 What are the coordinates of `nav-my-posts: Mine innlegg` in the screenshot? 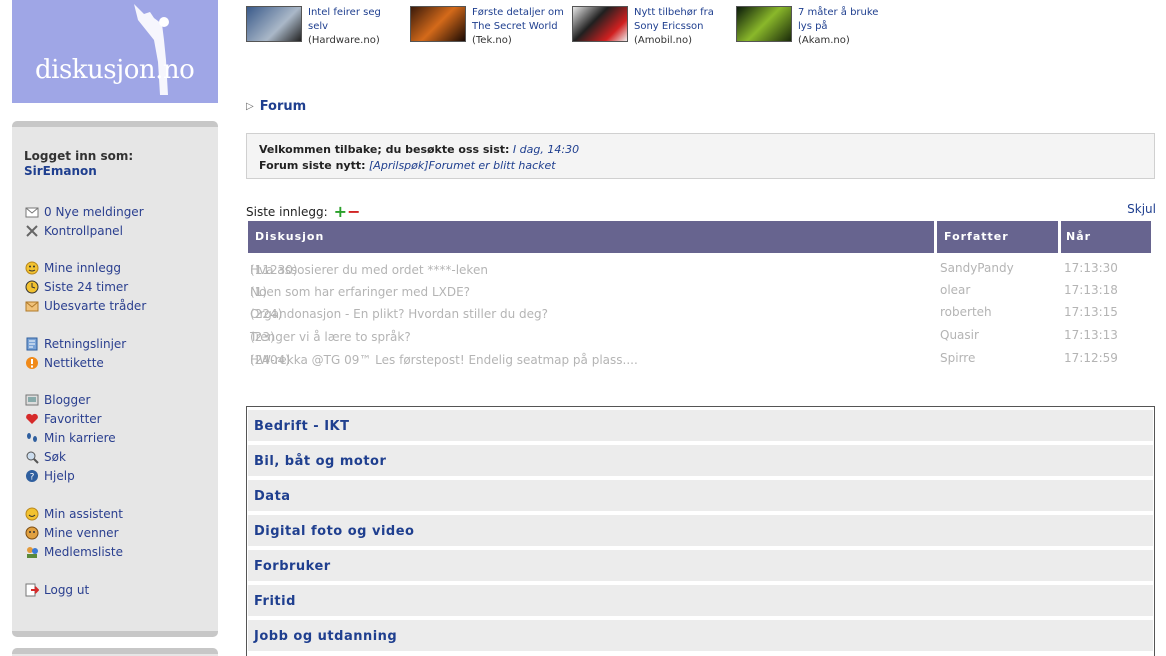 It's located at (72, 268).